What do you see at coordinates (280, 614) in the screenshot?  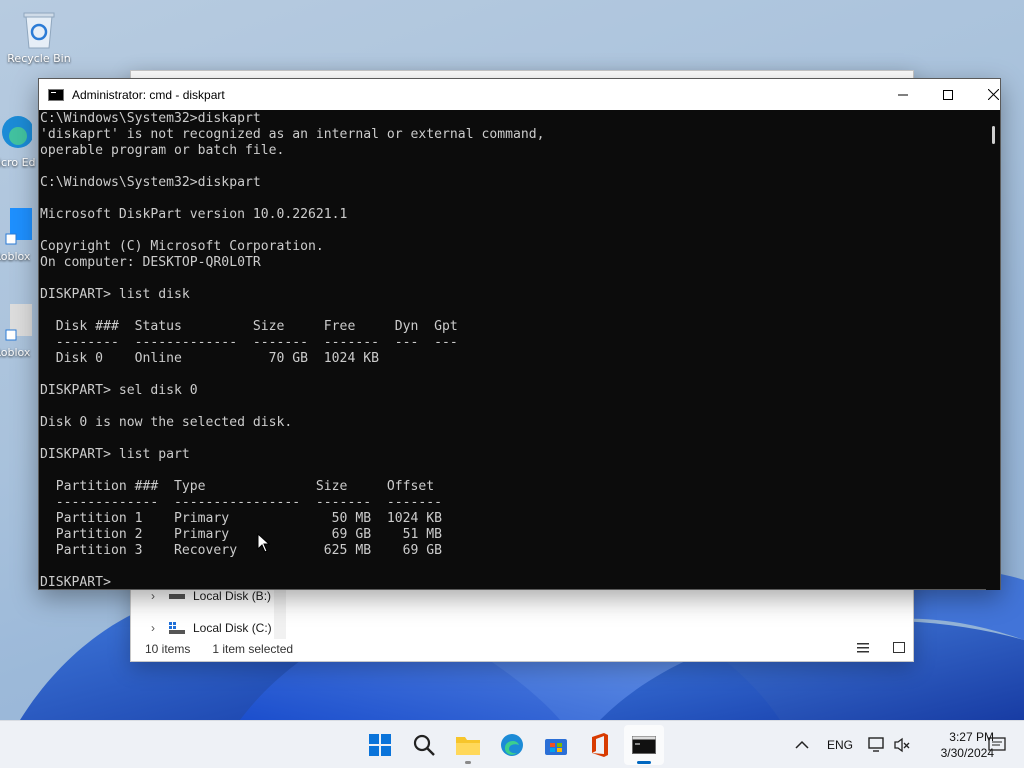 I see `tree-scrollbar` at bounding box center [280, 614].